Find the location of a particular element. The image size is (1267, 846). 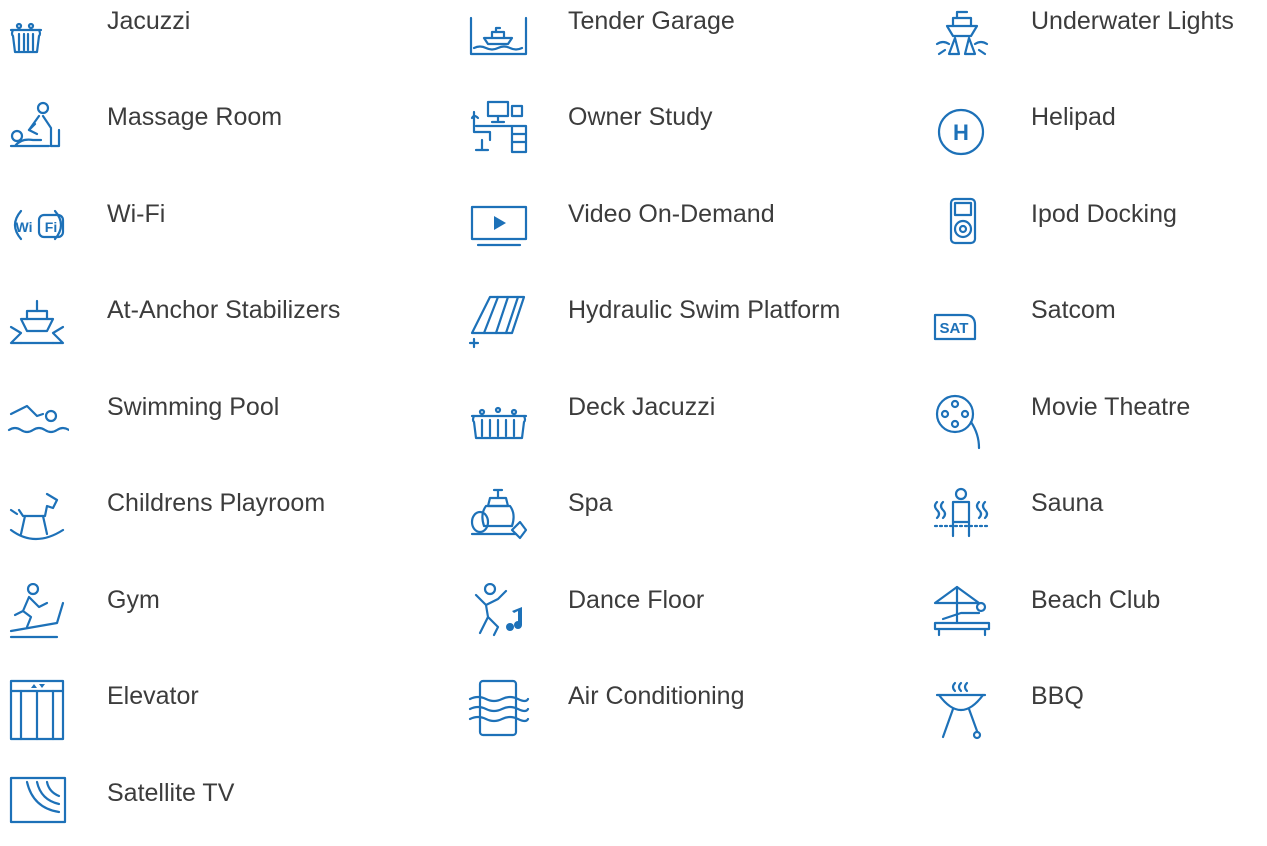

amenity-label: Spa is located at coordinates (590, 503).